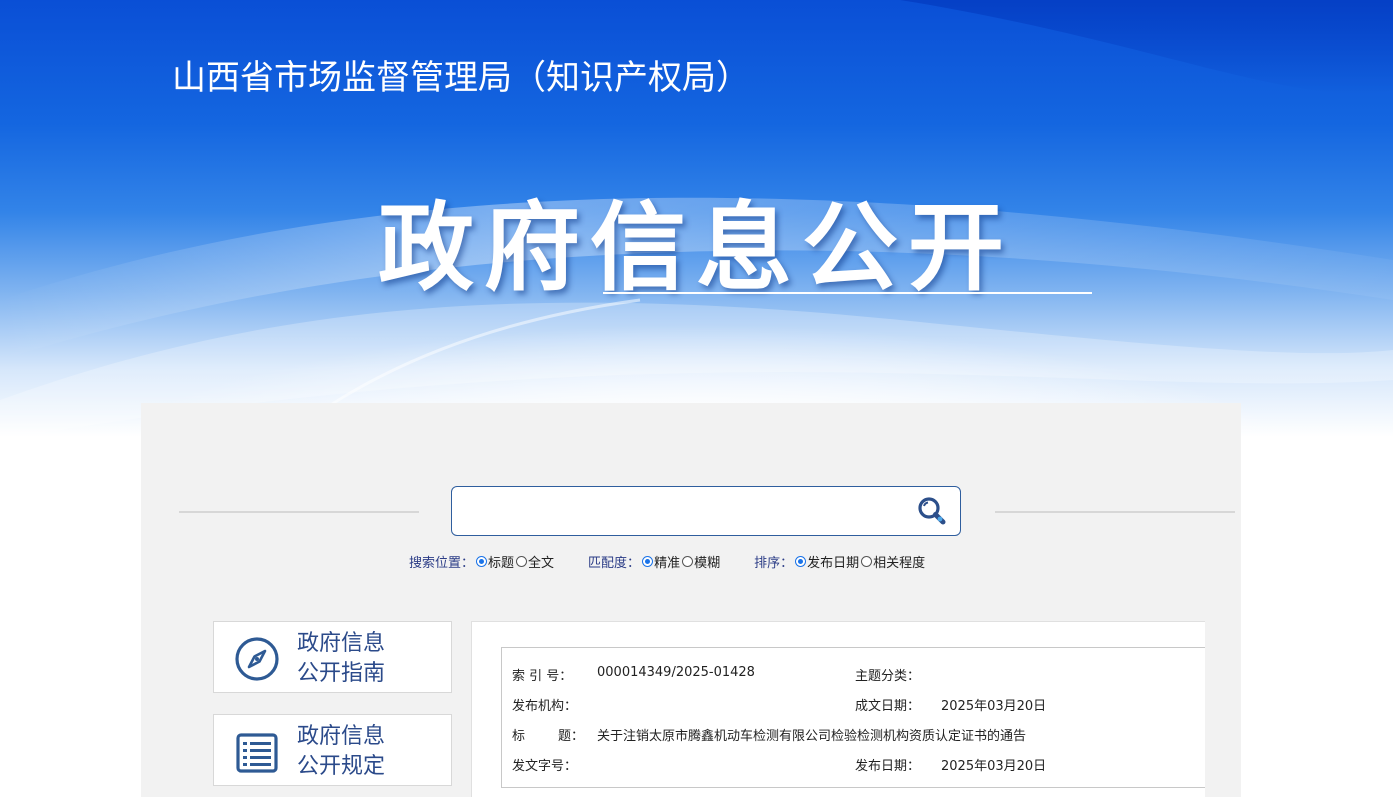  I want to click on search-options: 搜索位置： 标题 全文 匹配度： 精准 模糊 排序： 发布日期 相关程度, so click(667, 561).